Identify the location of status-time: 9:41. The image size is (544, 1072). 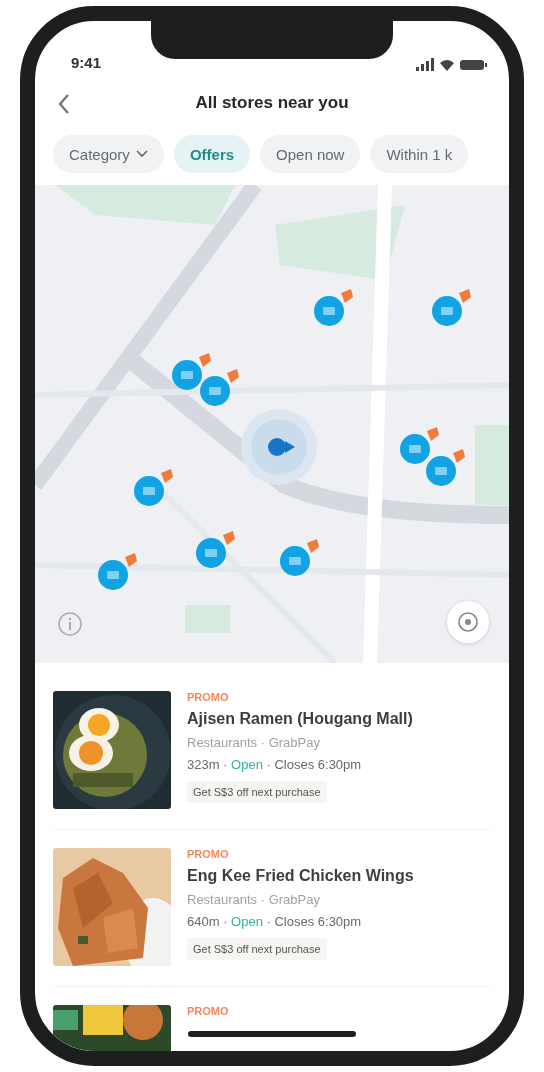
(86, 62).